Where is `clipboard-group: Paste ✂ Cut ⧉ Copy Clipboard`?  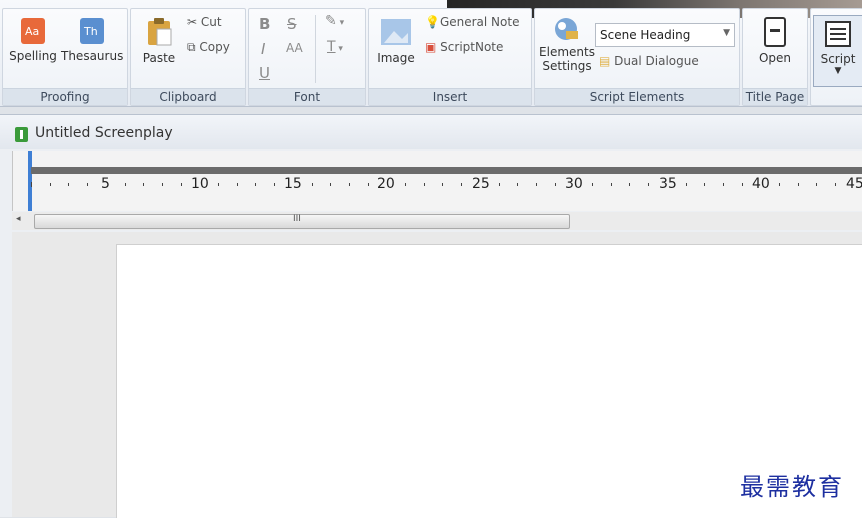 clipboard-group: Paste ✂ Cut ⧉ Copy Clipboard is located at coordinates (188, 57).